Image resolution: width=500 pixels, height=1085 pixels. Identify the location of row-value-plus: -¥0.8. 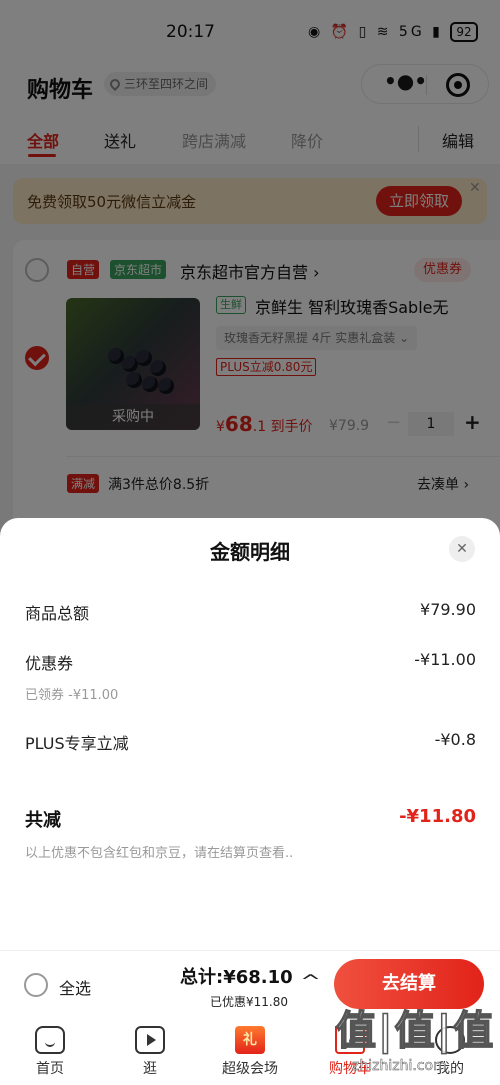
(455, 739).